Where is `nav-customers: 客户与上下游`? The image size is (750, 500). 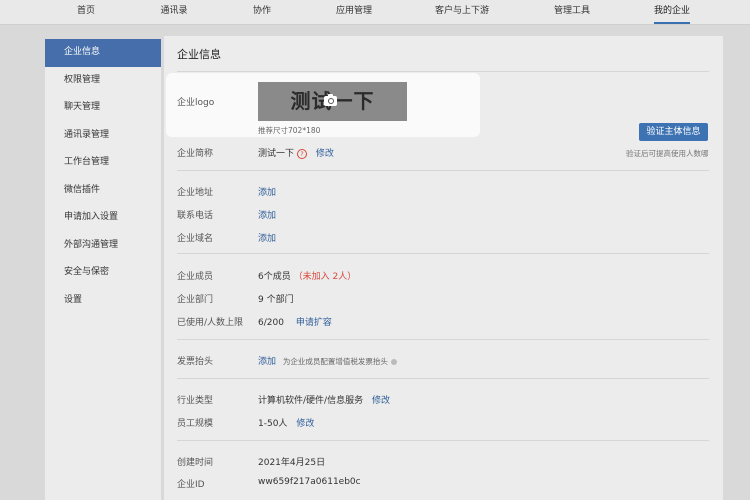
nav-customers: 客户与上下游 is located at coordinates (462, 11).